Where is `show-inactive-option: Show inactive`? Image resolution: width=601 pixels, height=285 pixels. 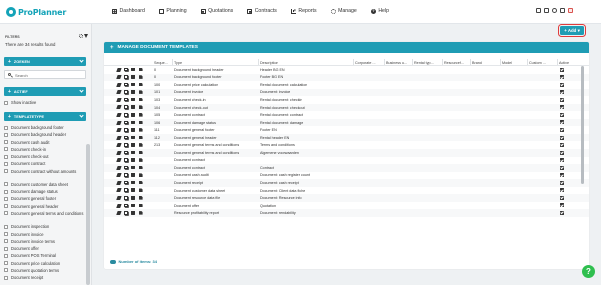
show-inactive-option: Show inactive is located at coordinates (45, 102).